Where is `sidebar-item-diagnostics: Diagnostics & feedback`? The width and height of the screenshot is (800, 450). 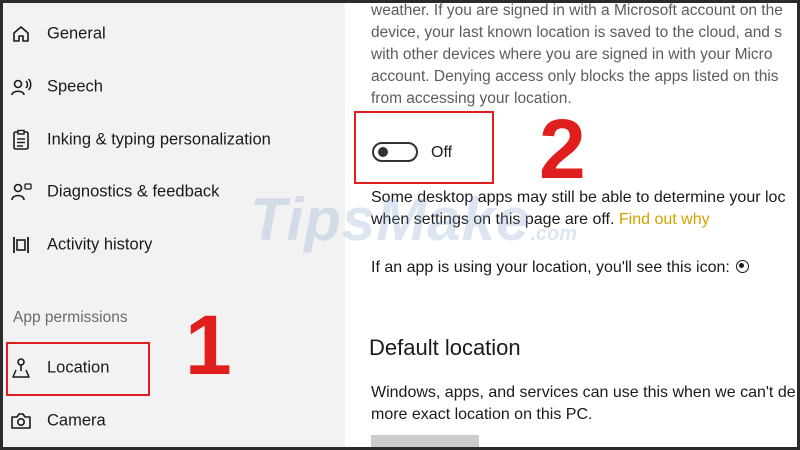
sidebar-item-diagnostics: Diagnostics & feedback is located at coordinates (172, 192).